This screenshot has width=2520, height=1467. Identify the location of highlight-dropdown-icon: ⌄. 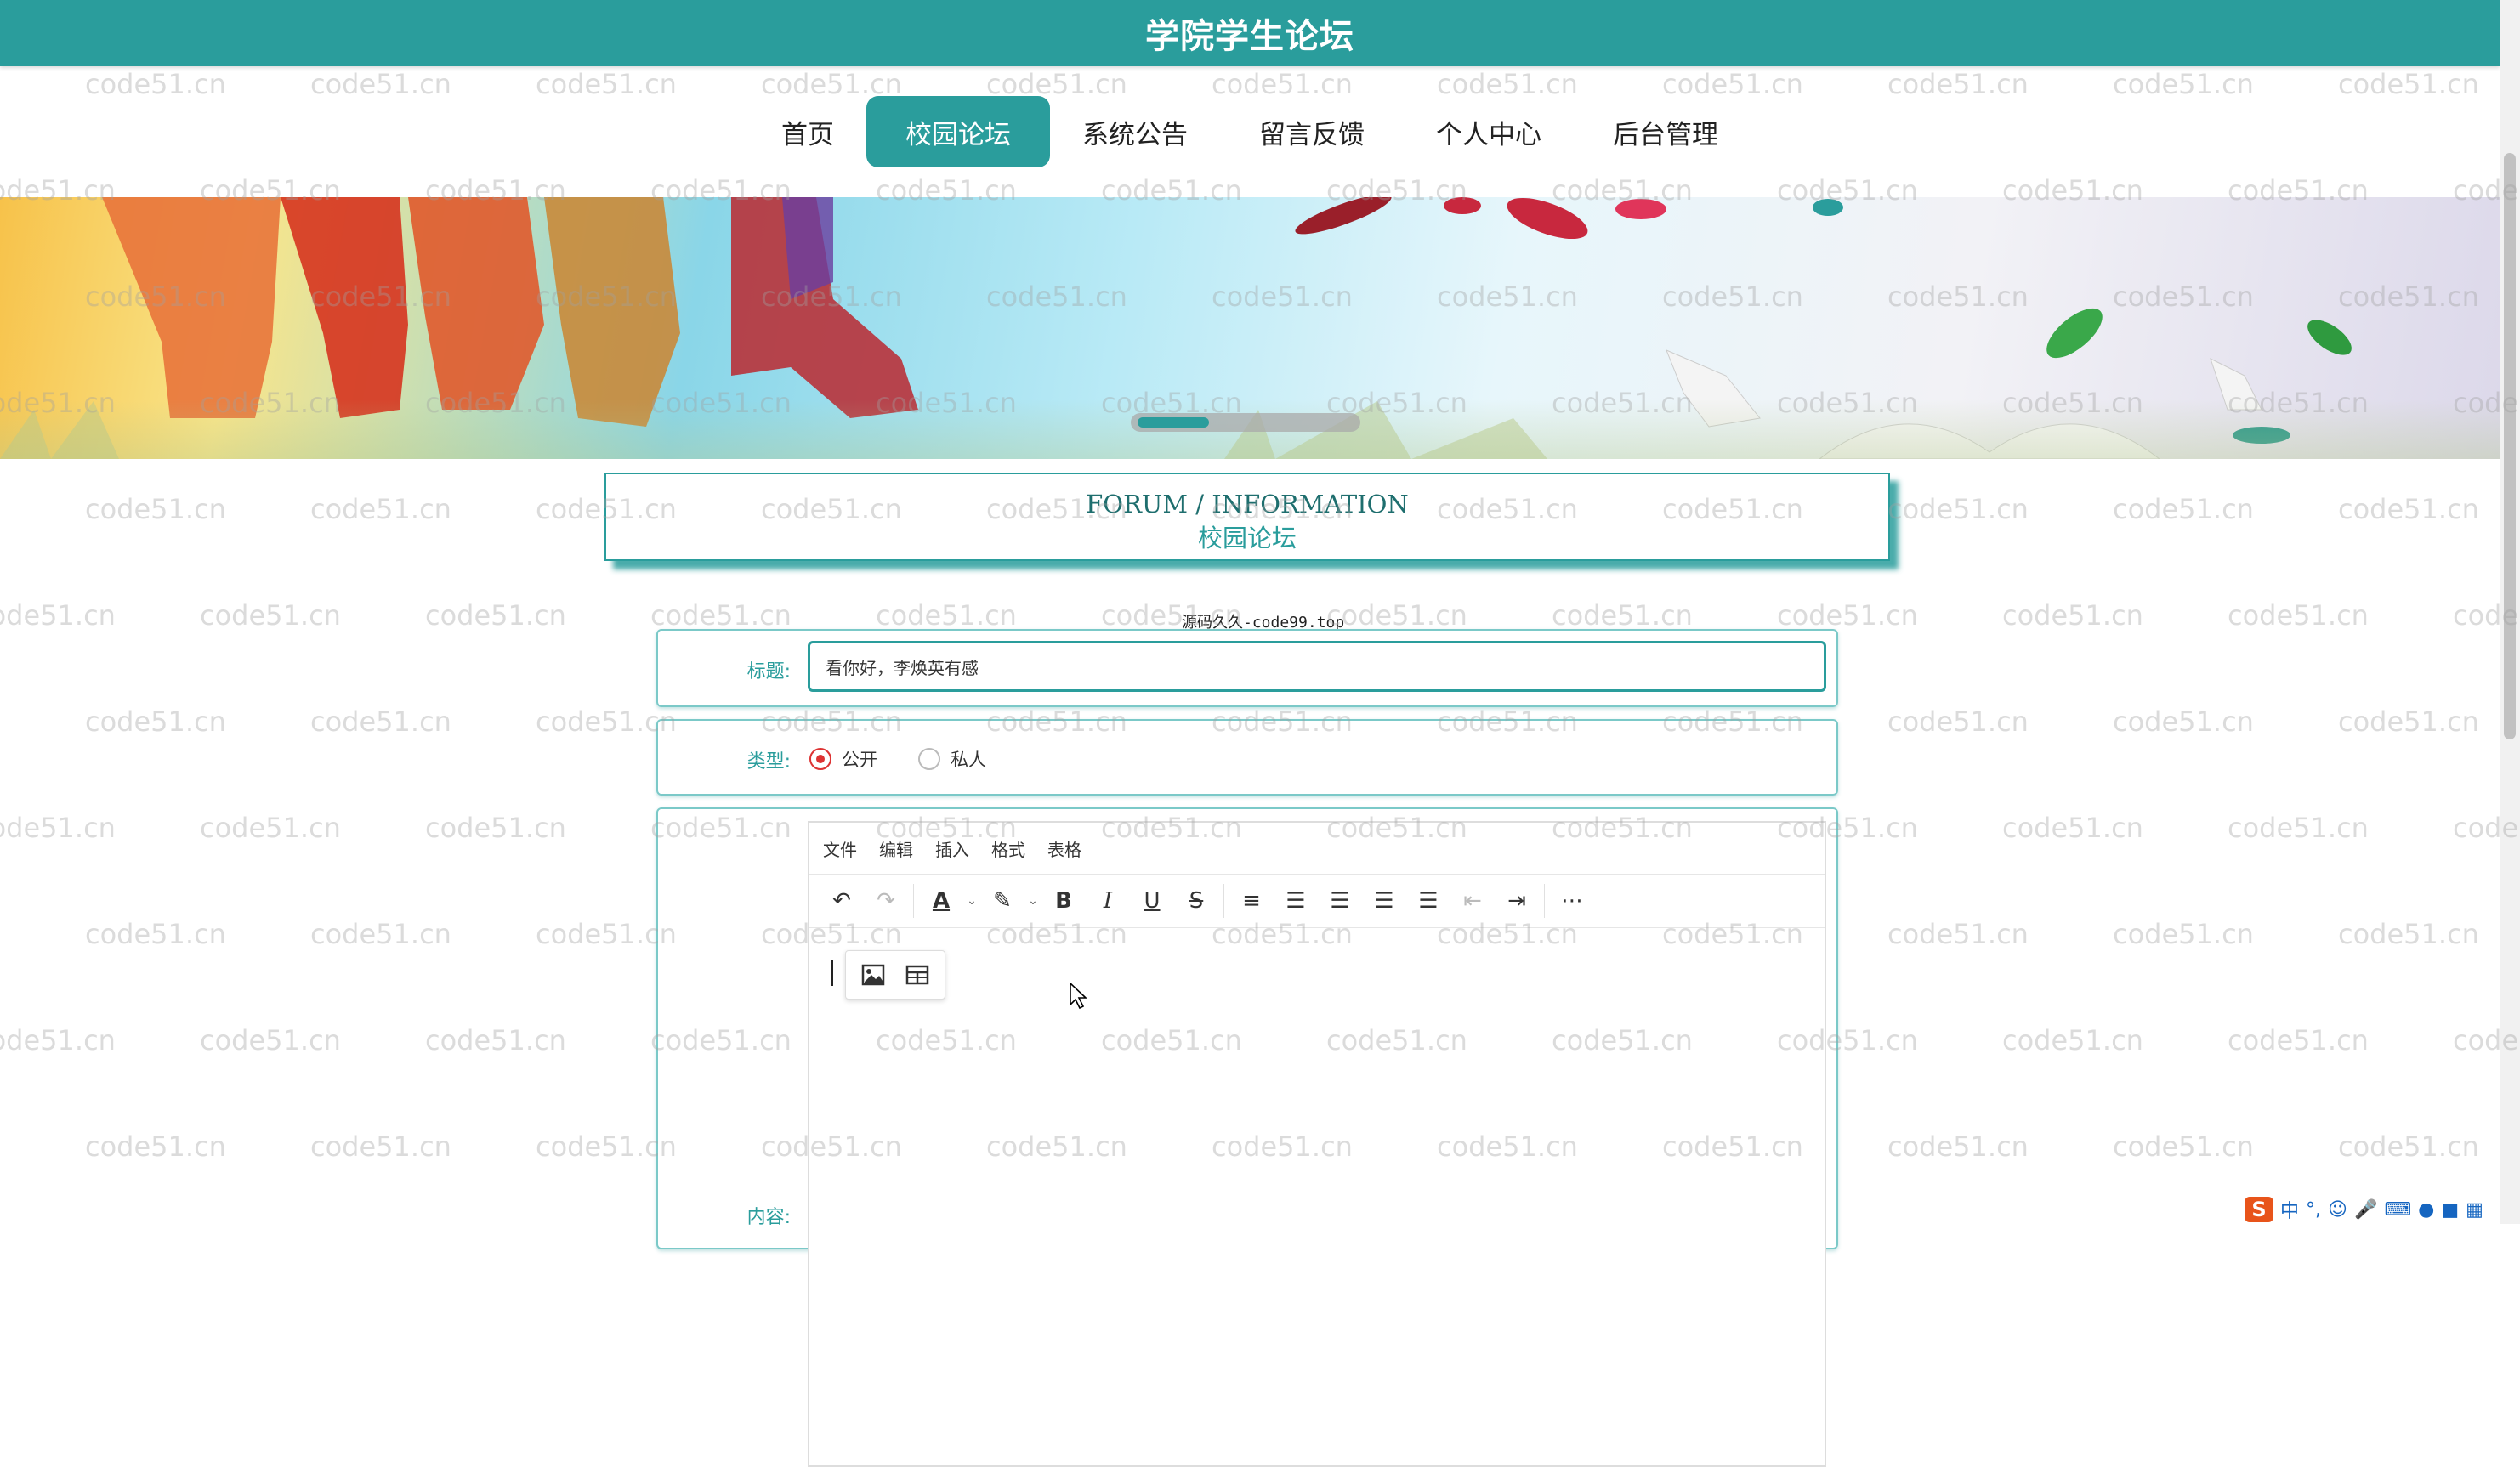
(1032, 900).